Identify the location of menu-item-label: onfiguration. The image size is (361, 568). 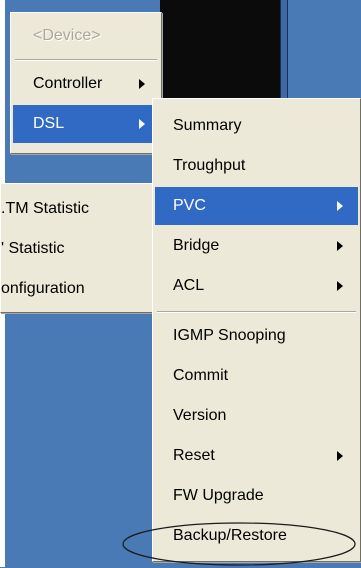
(43, 288).